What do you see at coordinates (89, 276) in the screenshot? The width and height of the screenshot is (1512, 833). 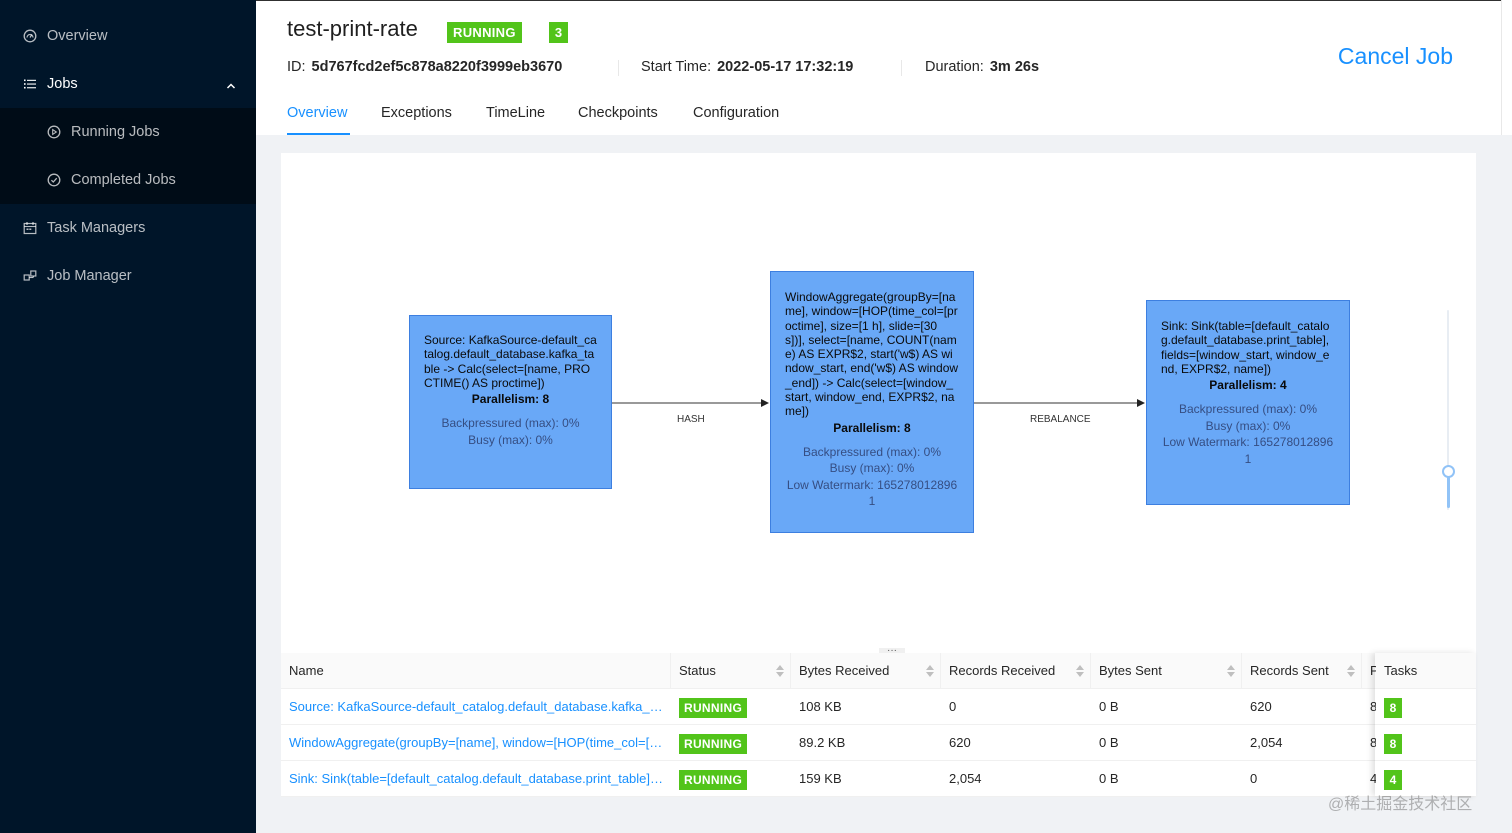 I see `sidebar-item-label: Job Manager` at bounding box center [89, 276].